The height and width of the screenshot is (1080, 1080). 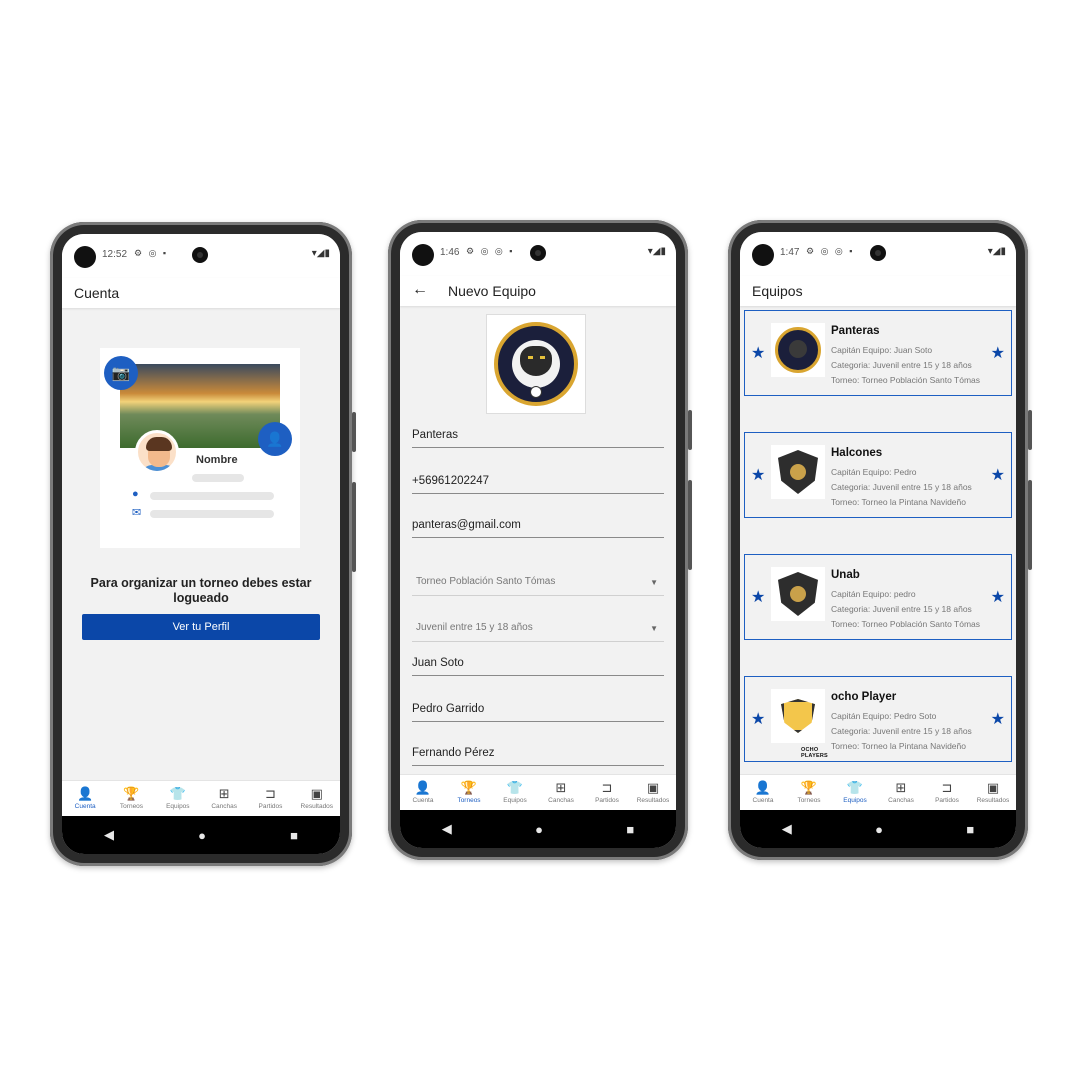 I want to click on dropdown-caret-icon: ▼, so click(x=654, y=582).